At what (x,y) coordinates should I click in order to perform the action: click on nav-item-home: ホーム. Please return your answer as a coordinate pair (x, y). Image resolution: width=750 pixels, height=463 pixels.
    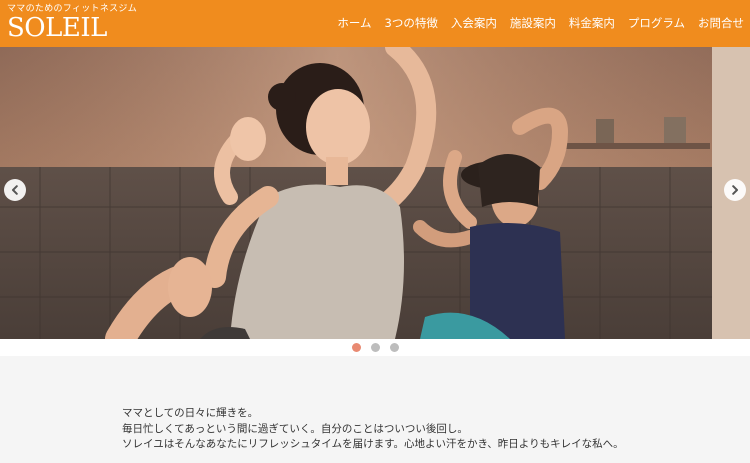
    Looking at the image, I should click on (354, 23).